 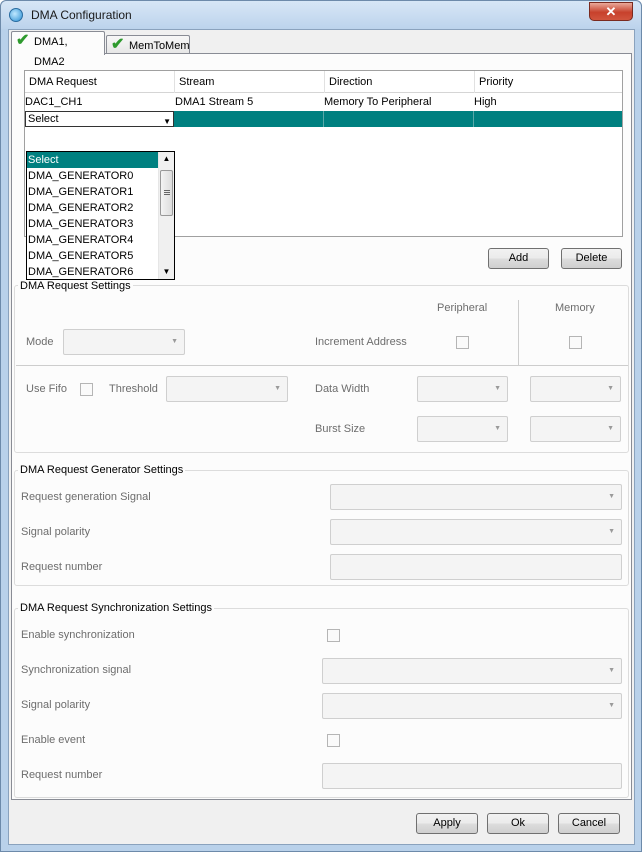 What do you see at coordinates (340, 429) in the screenshot?
I see `burst-size-label: Burst Size` at bounding box center [340, 429].